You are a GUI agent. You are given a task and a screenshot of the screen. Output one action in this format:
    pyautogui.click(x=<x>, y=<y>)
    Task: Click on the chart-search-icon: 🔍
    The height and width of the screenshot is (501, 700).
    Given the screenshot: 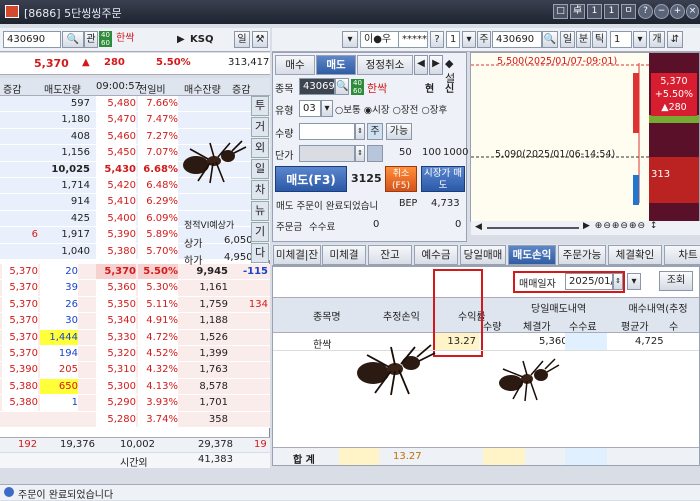 What is the action you would take?
    pyautogui.click(x=550, y=39)
    